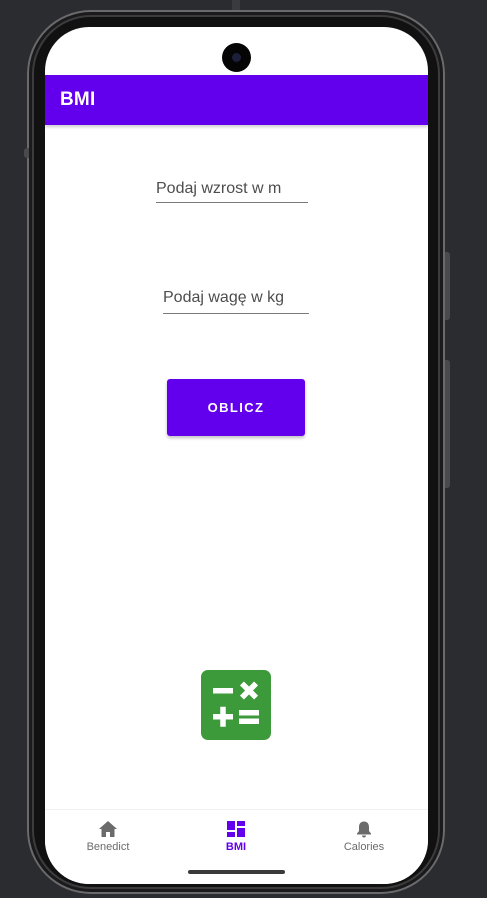  What do you see at coordinates (236, 705) in the screenshot?
I see `calculator-icon` at bounding box center [236, 705].